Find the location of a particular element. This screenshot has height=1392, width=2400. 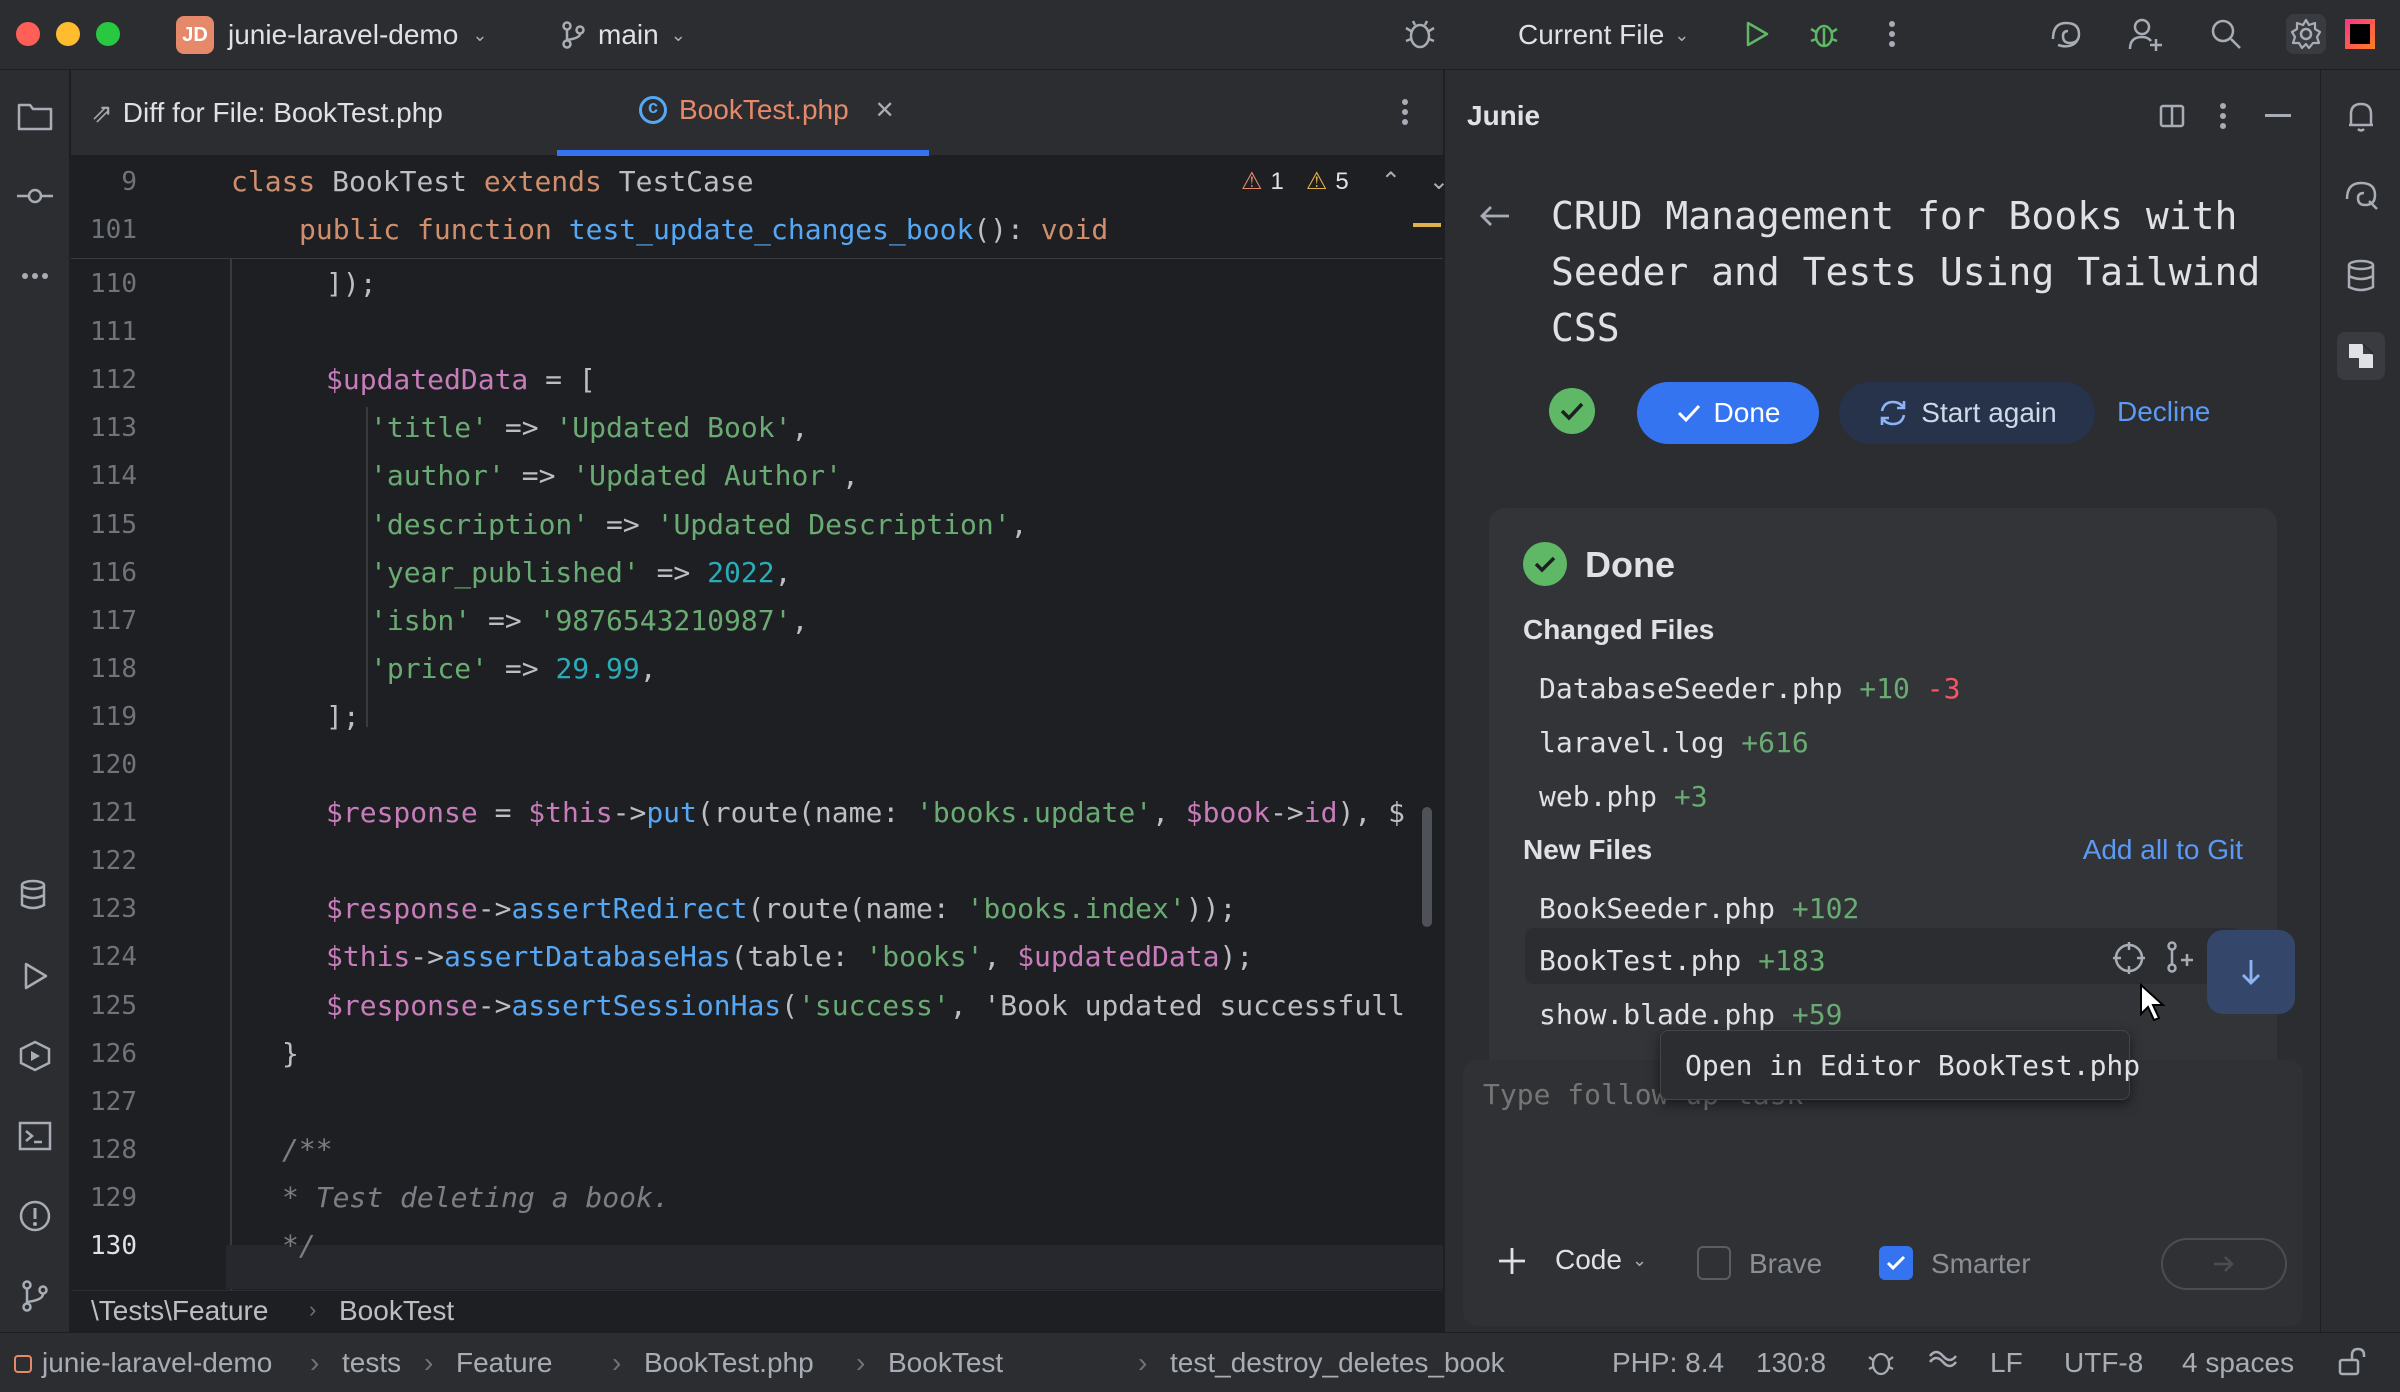

status-encoding: UTF-8 is located at coordinates (2103, 1363).